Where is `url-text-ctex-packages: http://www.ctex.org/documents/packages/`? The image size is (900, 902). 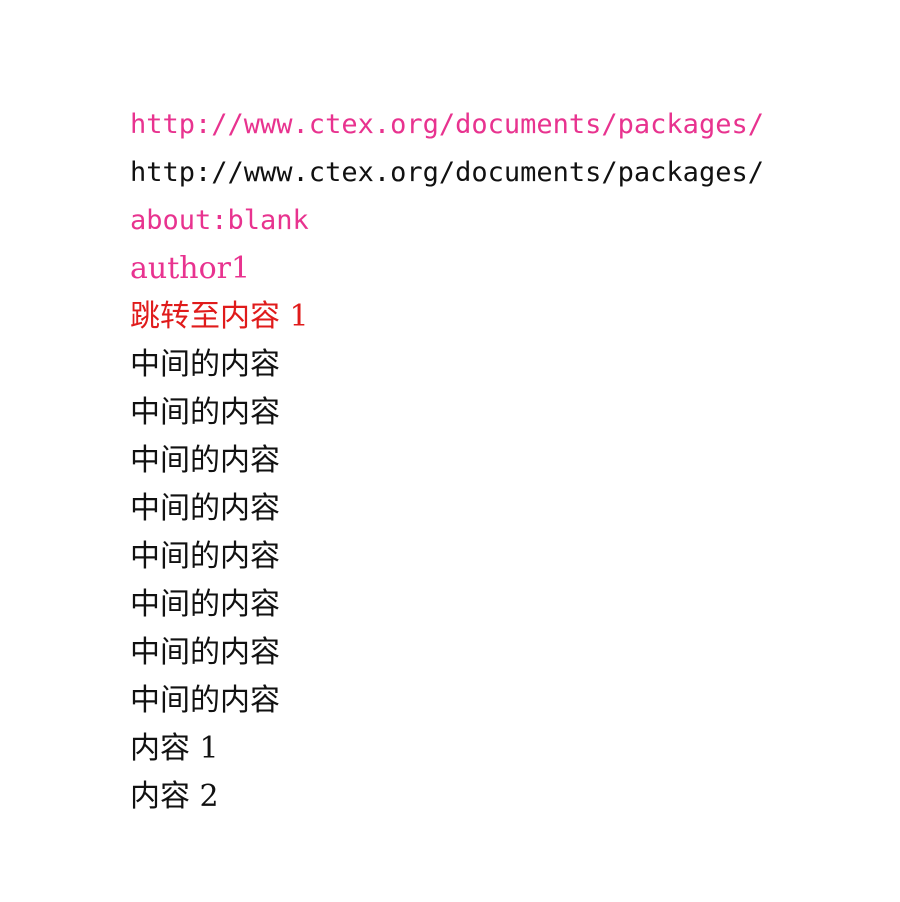 url-text-ctex-packages: http://www.ctex.org/documents/packages/ is located at coordinates (447, 172).